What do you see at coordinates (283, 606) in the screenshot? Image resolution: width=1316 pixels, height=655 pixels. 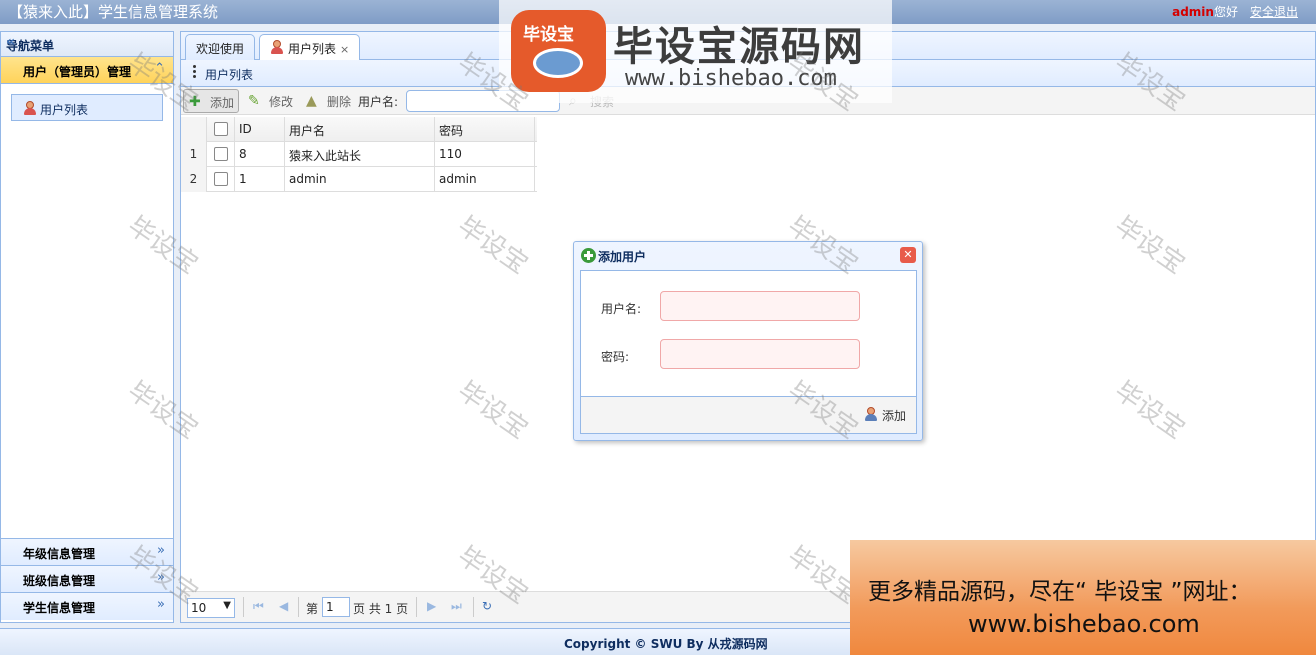 I see `prev-page-icon: ◀` at bounding box center [283, 606].